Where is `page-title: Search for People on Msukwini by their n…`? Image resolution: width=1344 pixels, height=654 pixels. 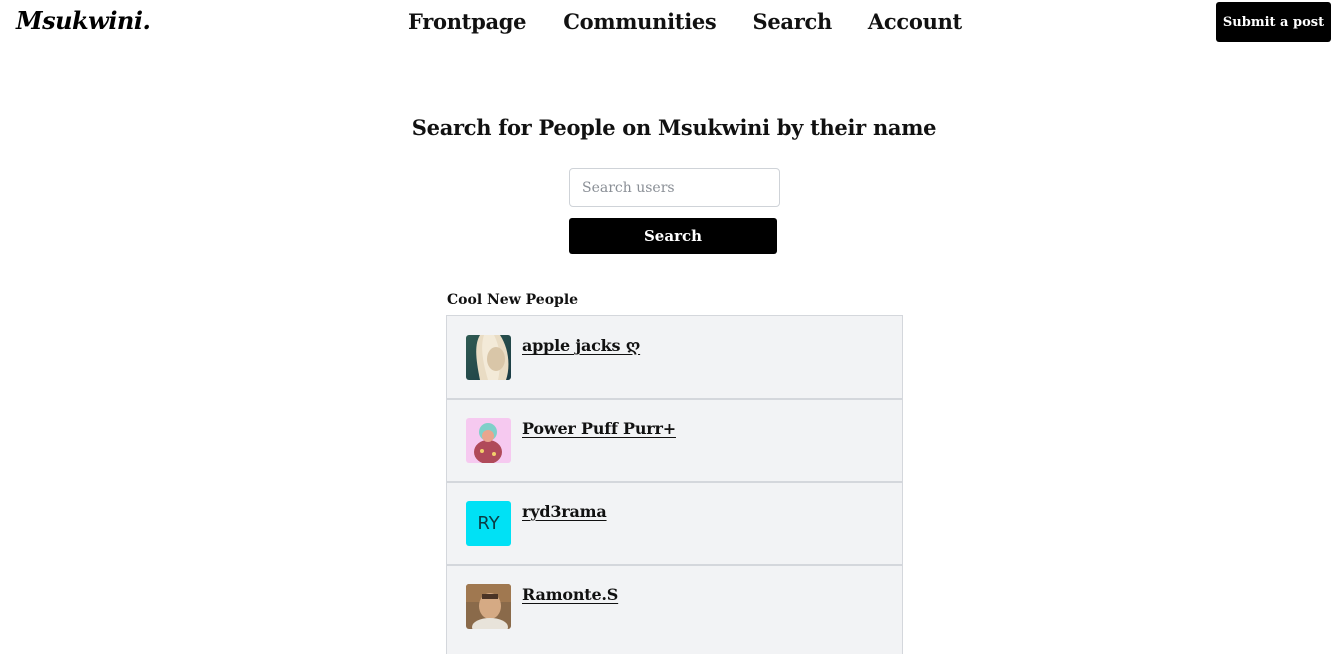
page-title: Search for People on Msukwini by their n… is located at coordinates (674, 127).